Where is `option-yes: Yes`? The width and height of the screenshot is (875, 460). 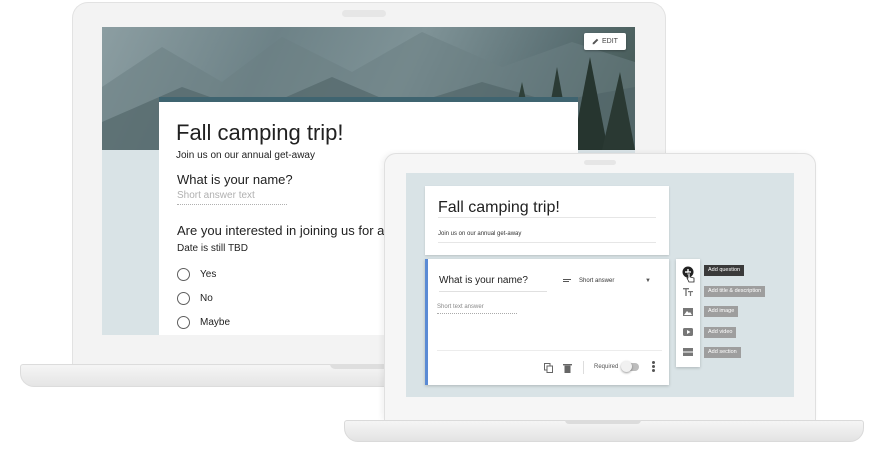
option-yes: Yes is located at coordinates (196, 274).